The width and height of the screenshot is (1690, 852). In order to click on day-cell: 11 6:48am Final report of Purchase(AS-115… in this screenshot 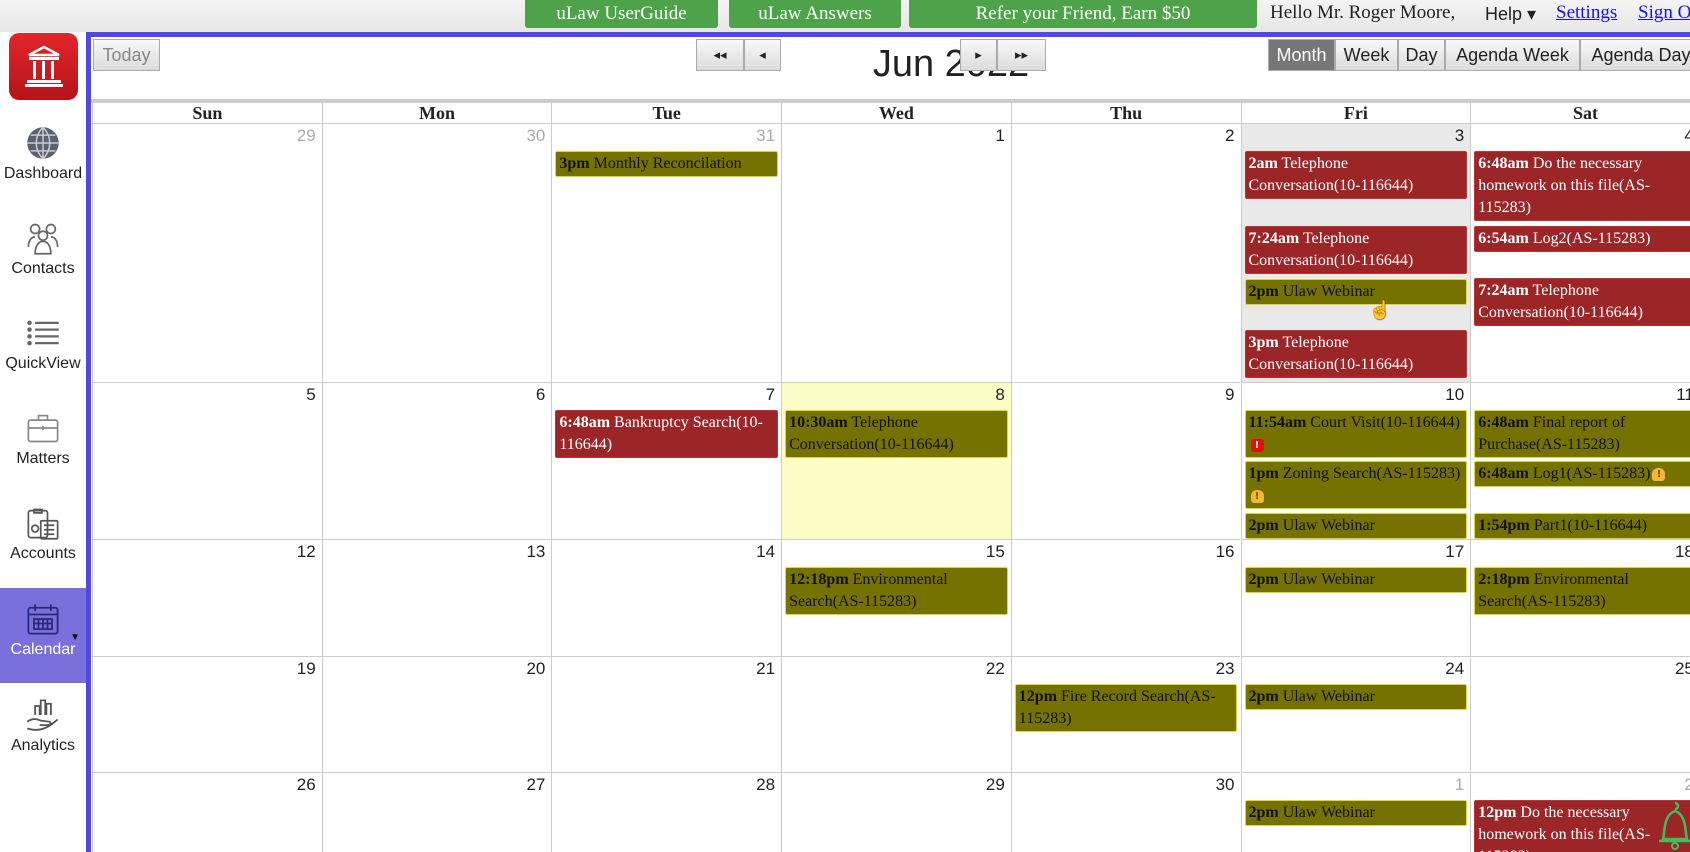, I will do `click(1580, 461)`.